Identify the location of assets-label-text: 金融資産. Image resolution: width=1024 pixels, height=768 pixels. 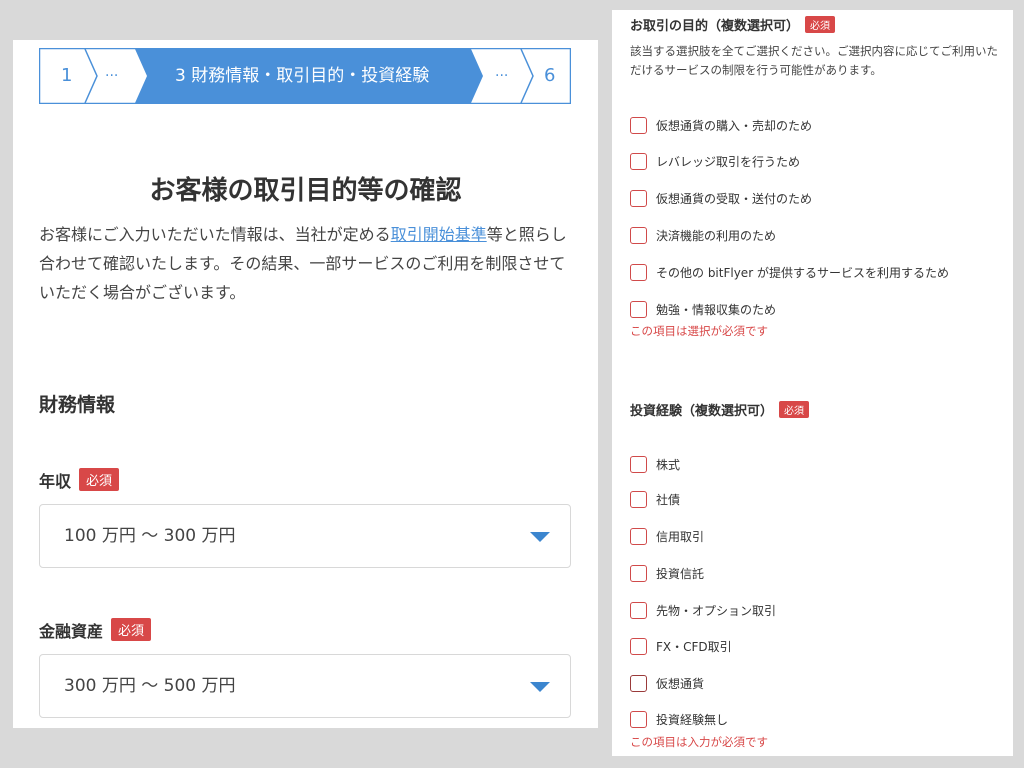
(71, 631).